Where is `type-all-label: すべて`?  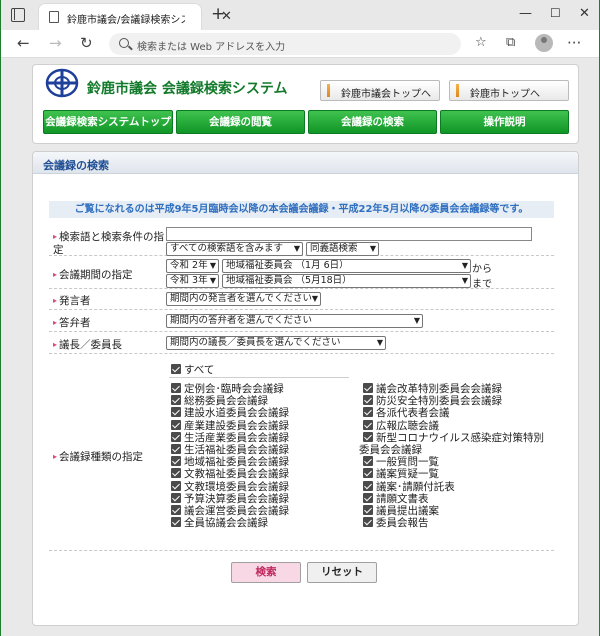
type-all-label: すべて is located at coordinates (199, 370).